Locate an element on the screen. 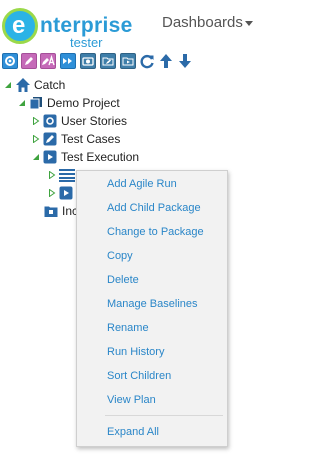 The width and height of the screenshot is (320, 466). edit-text-button is located at coordinates (48, 61).